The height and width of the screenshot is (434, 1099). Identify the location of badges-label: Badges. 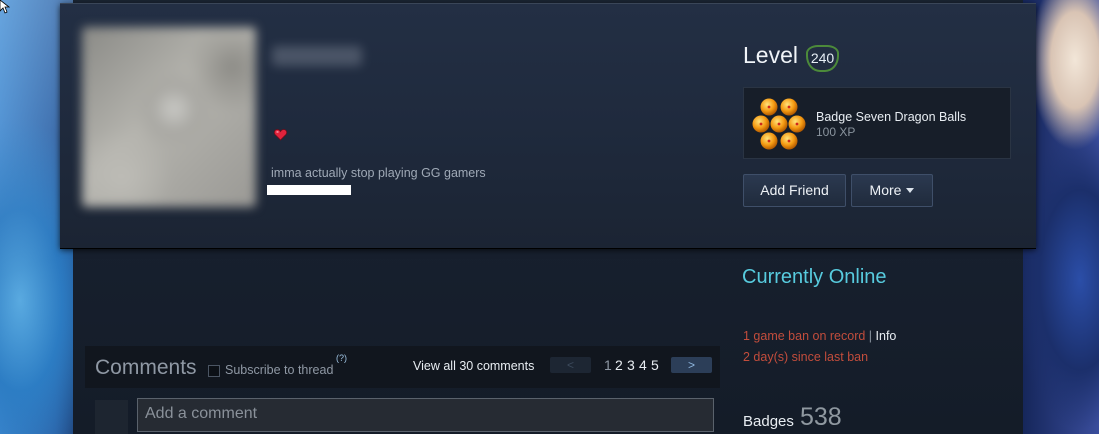
(768, 421).